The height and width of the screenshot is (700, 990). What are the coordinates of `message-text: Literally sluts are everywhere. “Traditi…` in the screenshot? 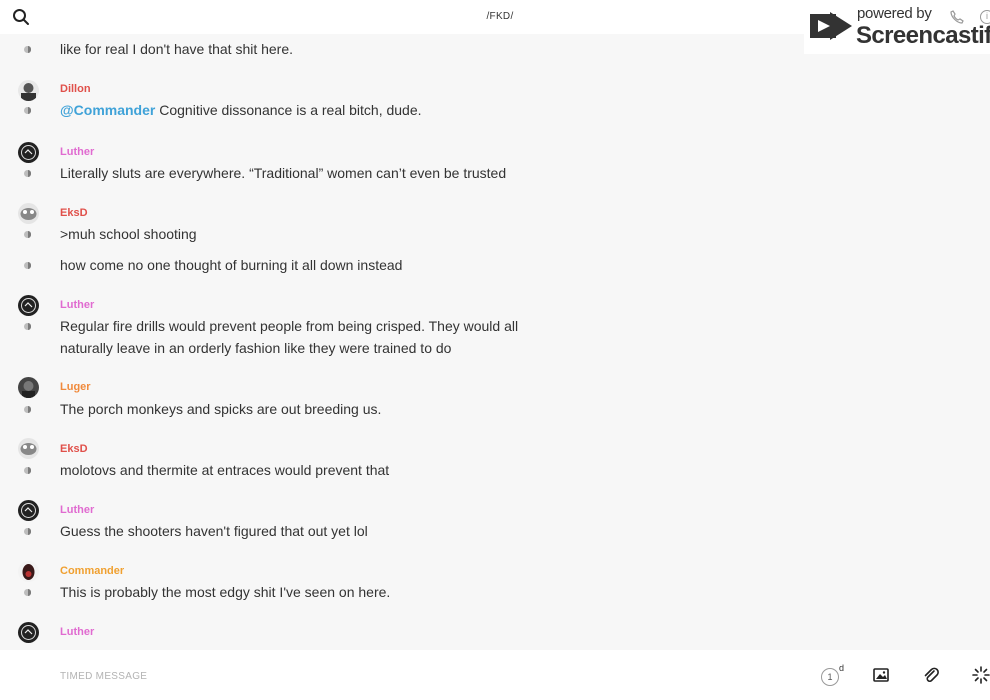 It's located at (283, 173).